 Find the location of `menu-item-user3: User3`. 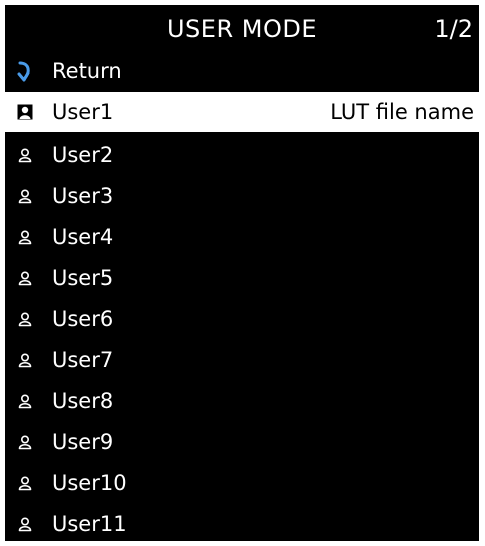

menu-item-user3: User3 is located at coordinates (242, 196).